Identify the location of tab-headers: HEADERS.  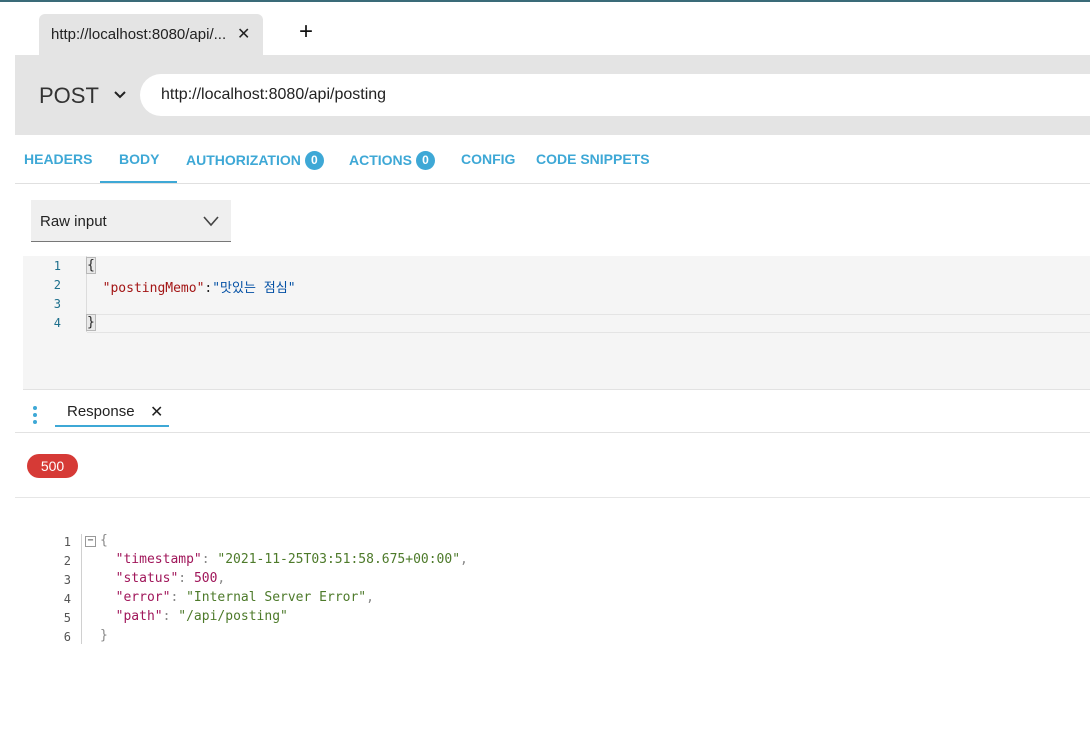
(58, 159).